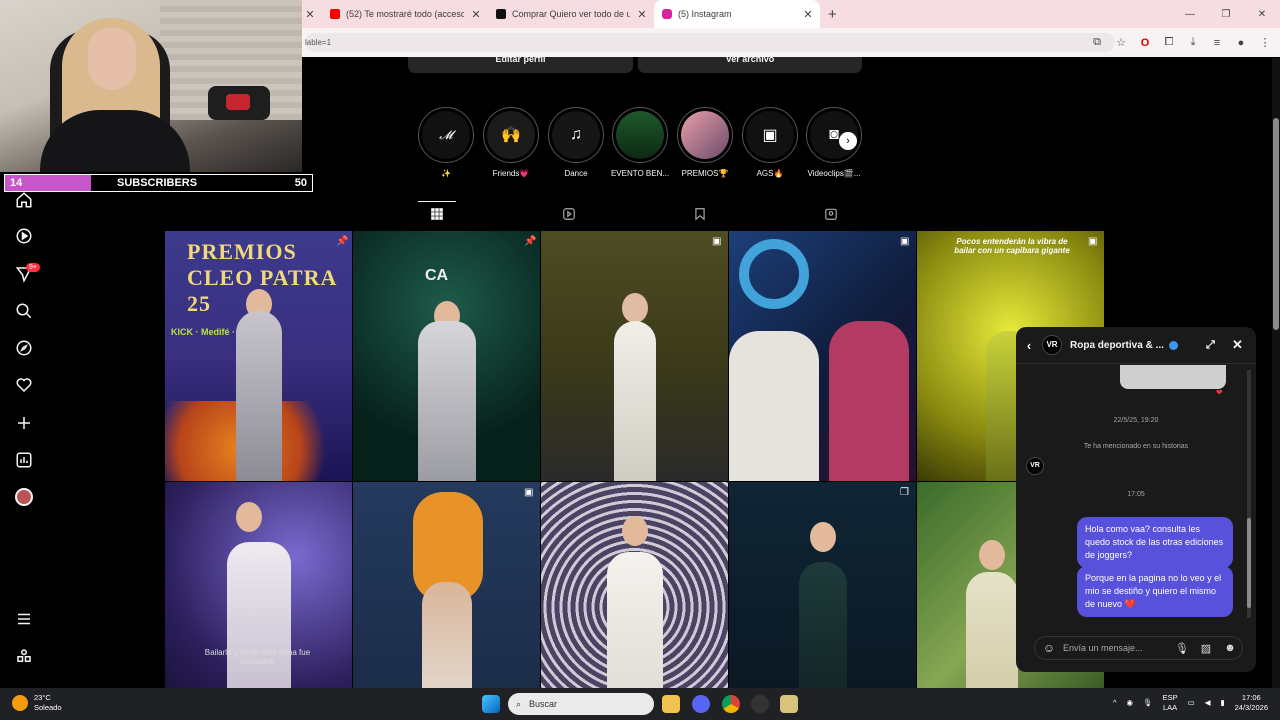  I want to click on image-upload-icon: ▨, so click(1206, 648).